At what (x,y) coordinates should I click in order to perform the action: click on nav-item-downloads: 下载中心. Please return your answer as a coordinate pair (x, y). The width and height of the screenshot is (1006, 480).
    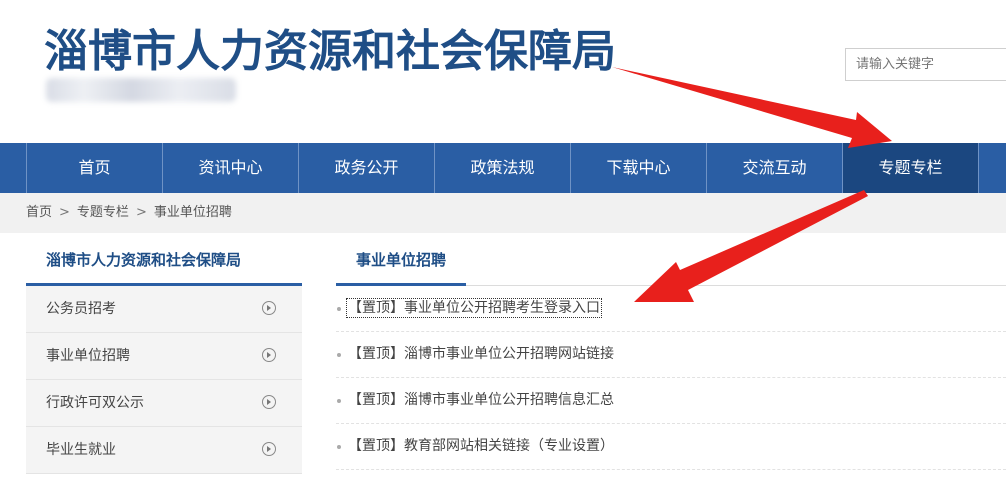
    Looking at the image, I should click on (639, 168).